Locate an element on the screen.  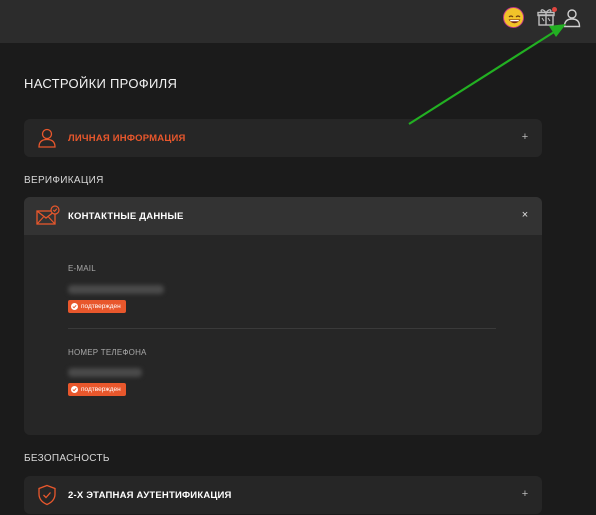
divider is located at coordinates (282, 328).